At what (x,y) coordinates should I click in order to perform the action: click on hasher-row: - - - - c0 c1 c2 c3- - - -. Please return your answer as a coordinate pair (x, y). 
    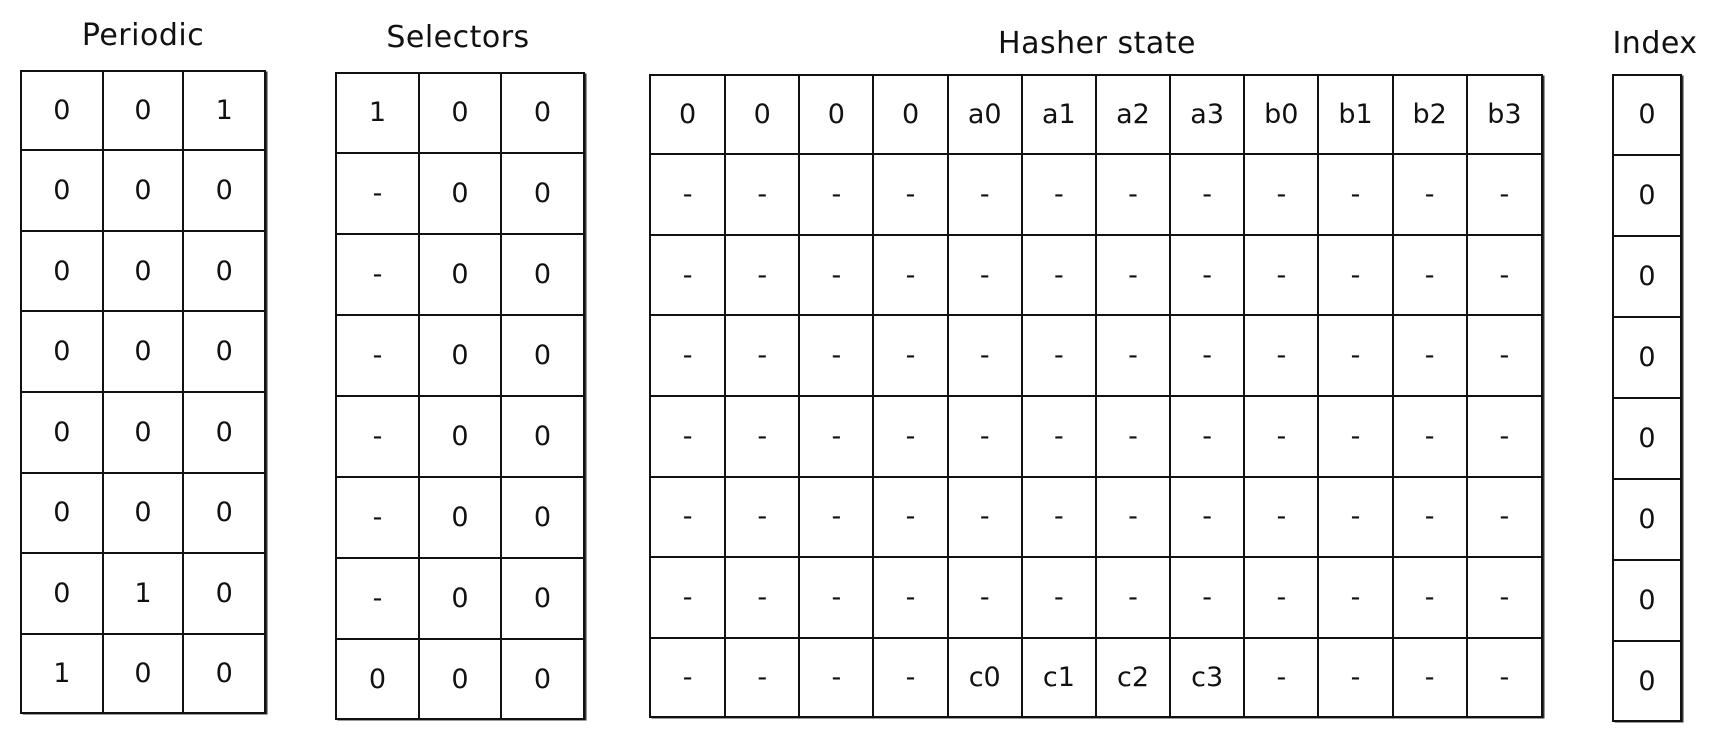
    Looking at the image, I should click on (1096, 676).